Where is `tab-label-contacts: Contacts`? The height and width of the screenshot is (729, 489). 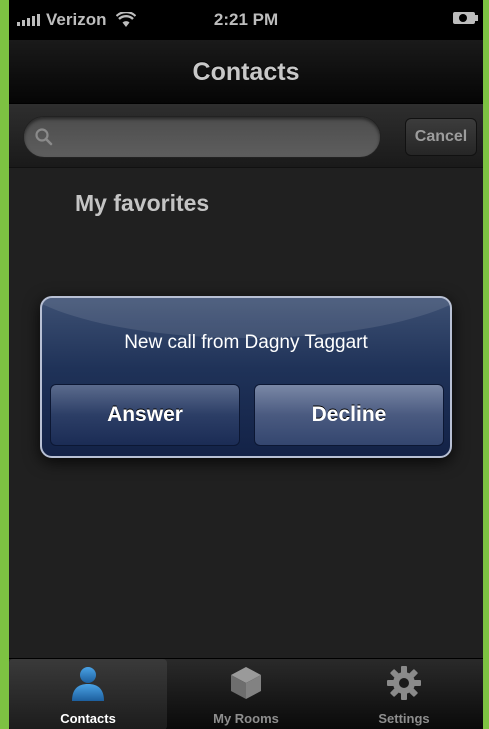 tab-label-contacts: Contacts is located at coordinates (88, 718).